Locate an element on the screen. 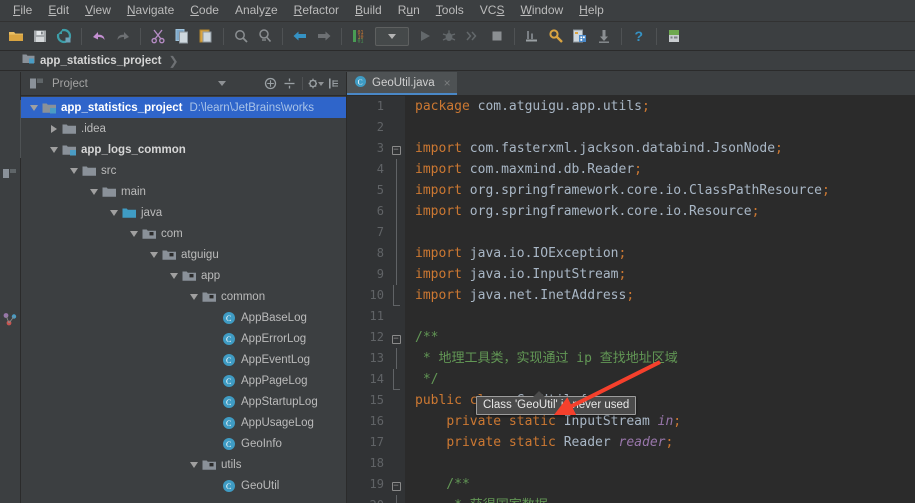 This screenshot has height=503, width=915. tree-item-appbaselog: C AppBaseLog is located at coordinates (183, 317).